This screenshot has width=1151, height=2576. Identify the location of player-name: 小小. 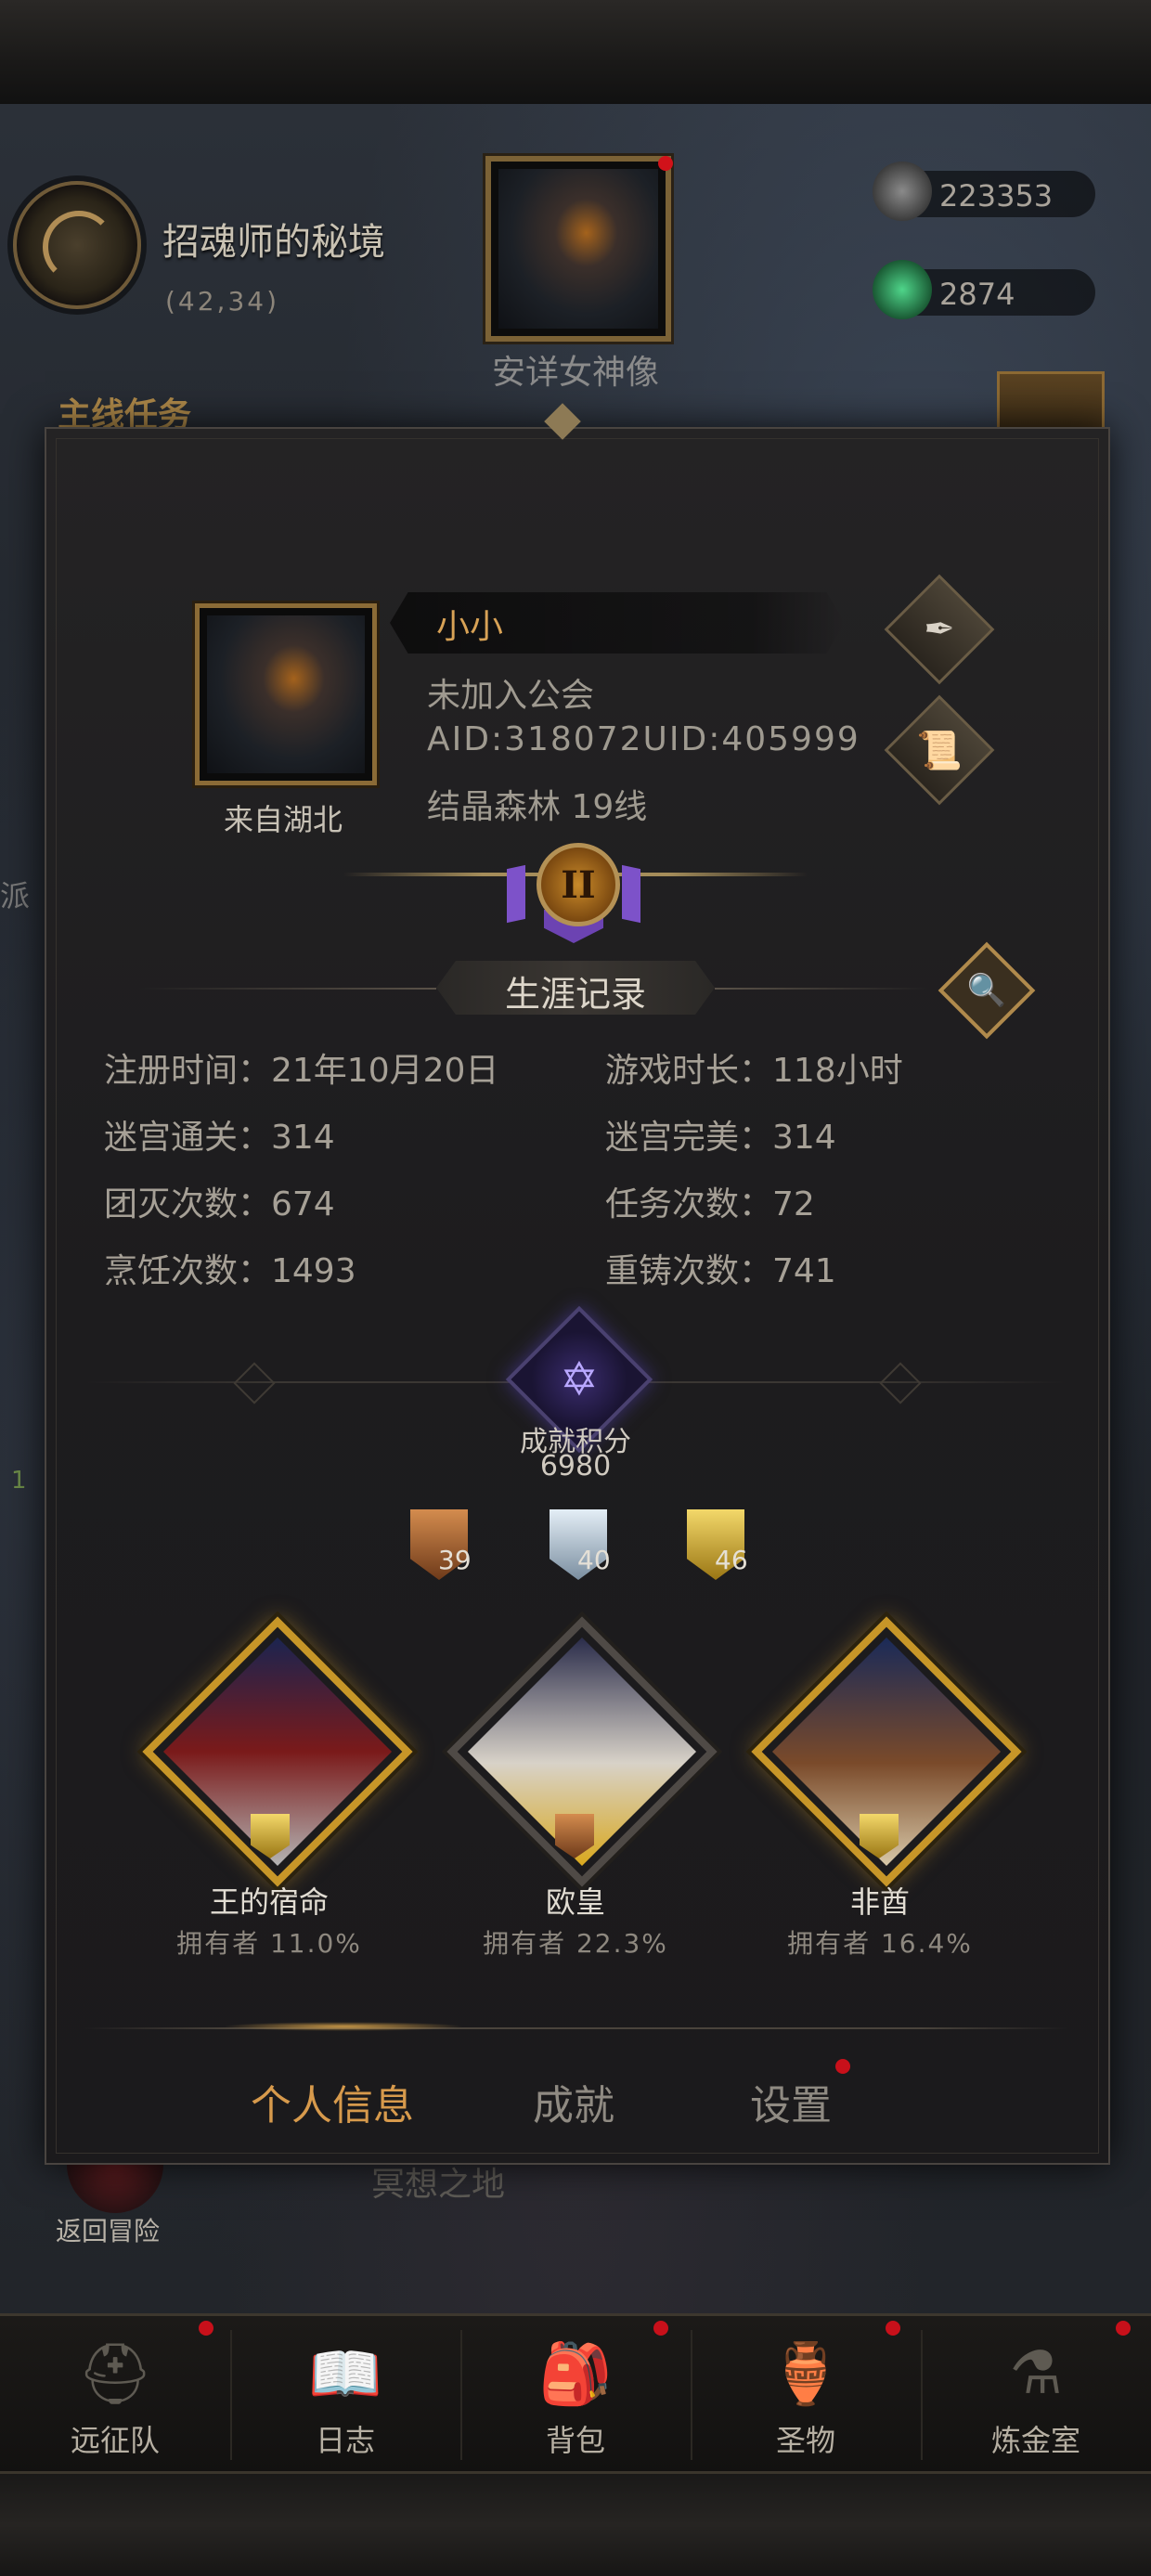
(470, 627).